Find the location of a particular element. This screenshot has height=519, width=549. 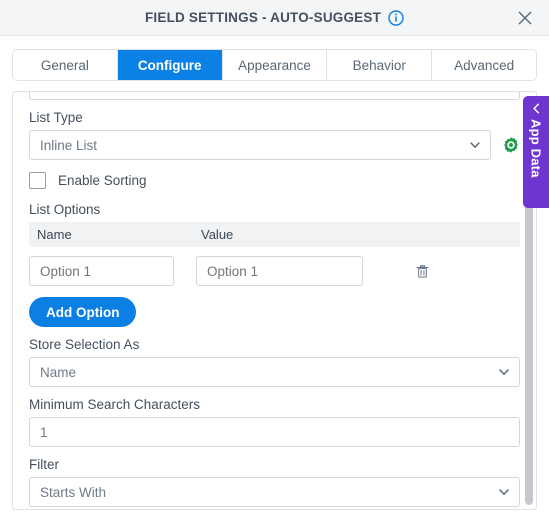

info-circle-icon is located at coordinates (396, 17).